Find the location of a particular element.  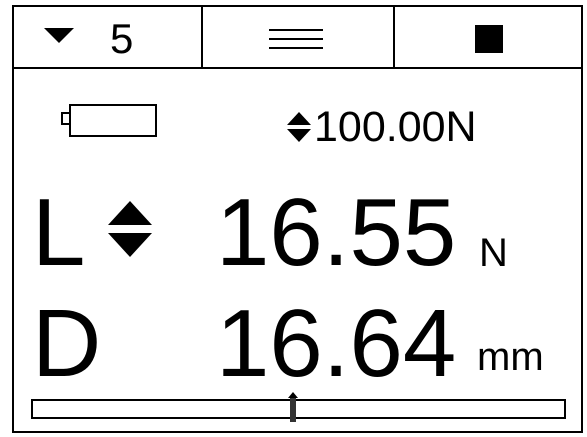

position-bar is located at coordinates (298, 407).